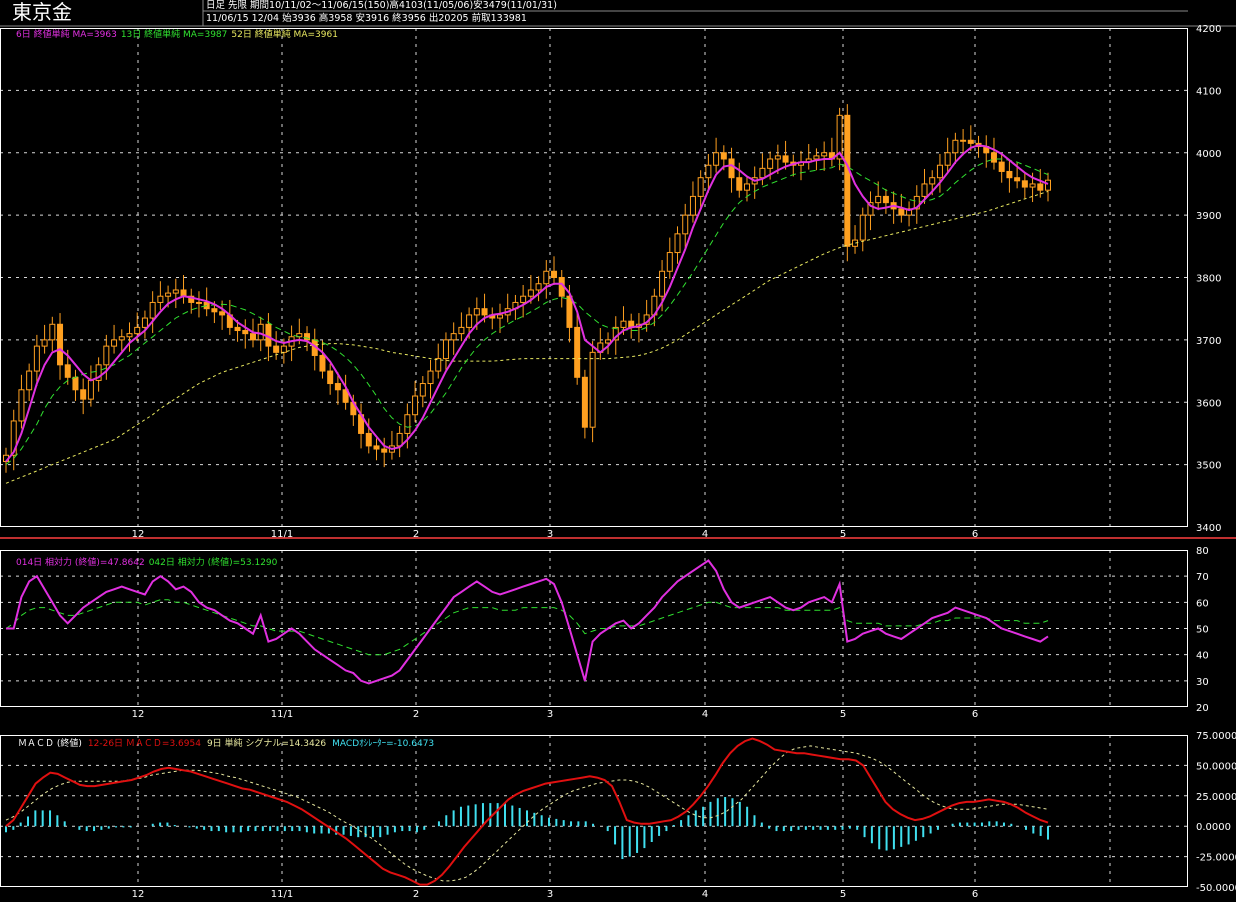 The width and height of the screenshot is (1236, 902). What do you see at coordinates (1202, 630) in the screenshot?
I see `y-tick-label: 50` at bounding box center [1202, 630].